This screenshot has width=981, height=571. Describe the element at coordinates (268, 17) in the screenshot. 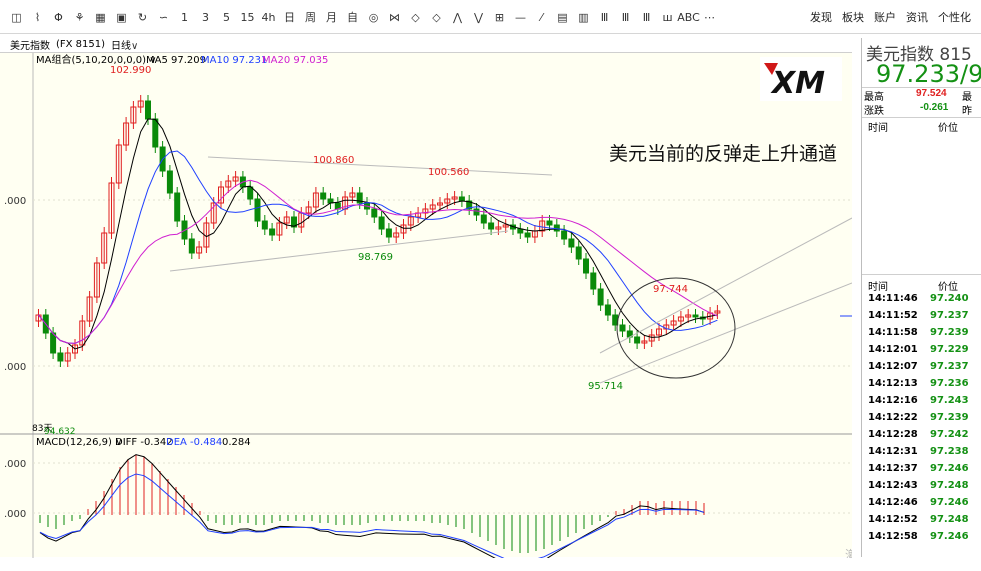

I see `toolbar-tool-12: 4h` at that location.